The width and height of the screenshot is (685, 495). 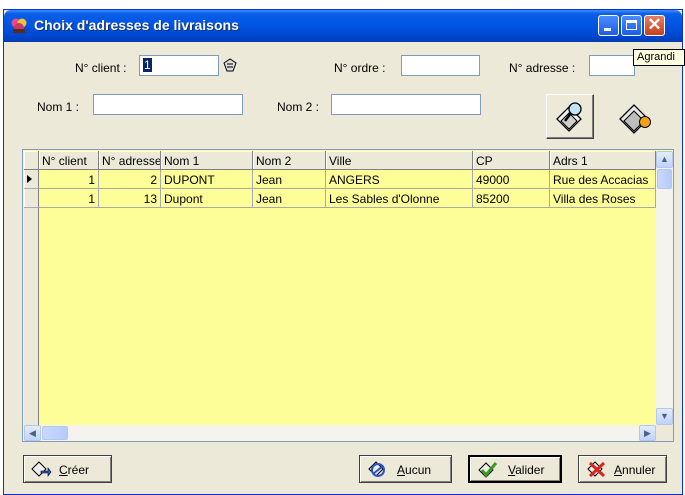 What do you see at coordinates (511, 160) in the screenshot?
I see `column-header-cp: CP` at bounding box center [511, 160].